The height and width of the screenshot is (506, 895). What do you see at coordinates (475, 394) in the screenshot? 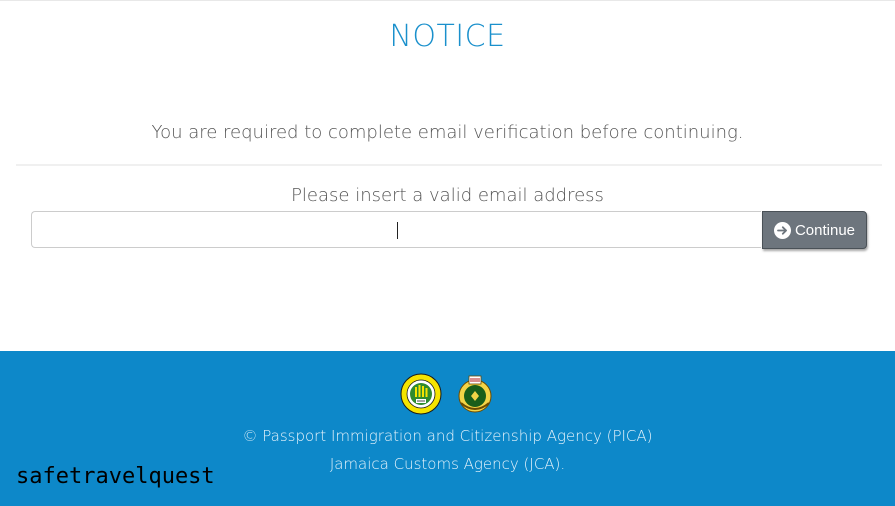
I see `jca-logo` at bounding box center [475, 394].